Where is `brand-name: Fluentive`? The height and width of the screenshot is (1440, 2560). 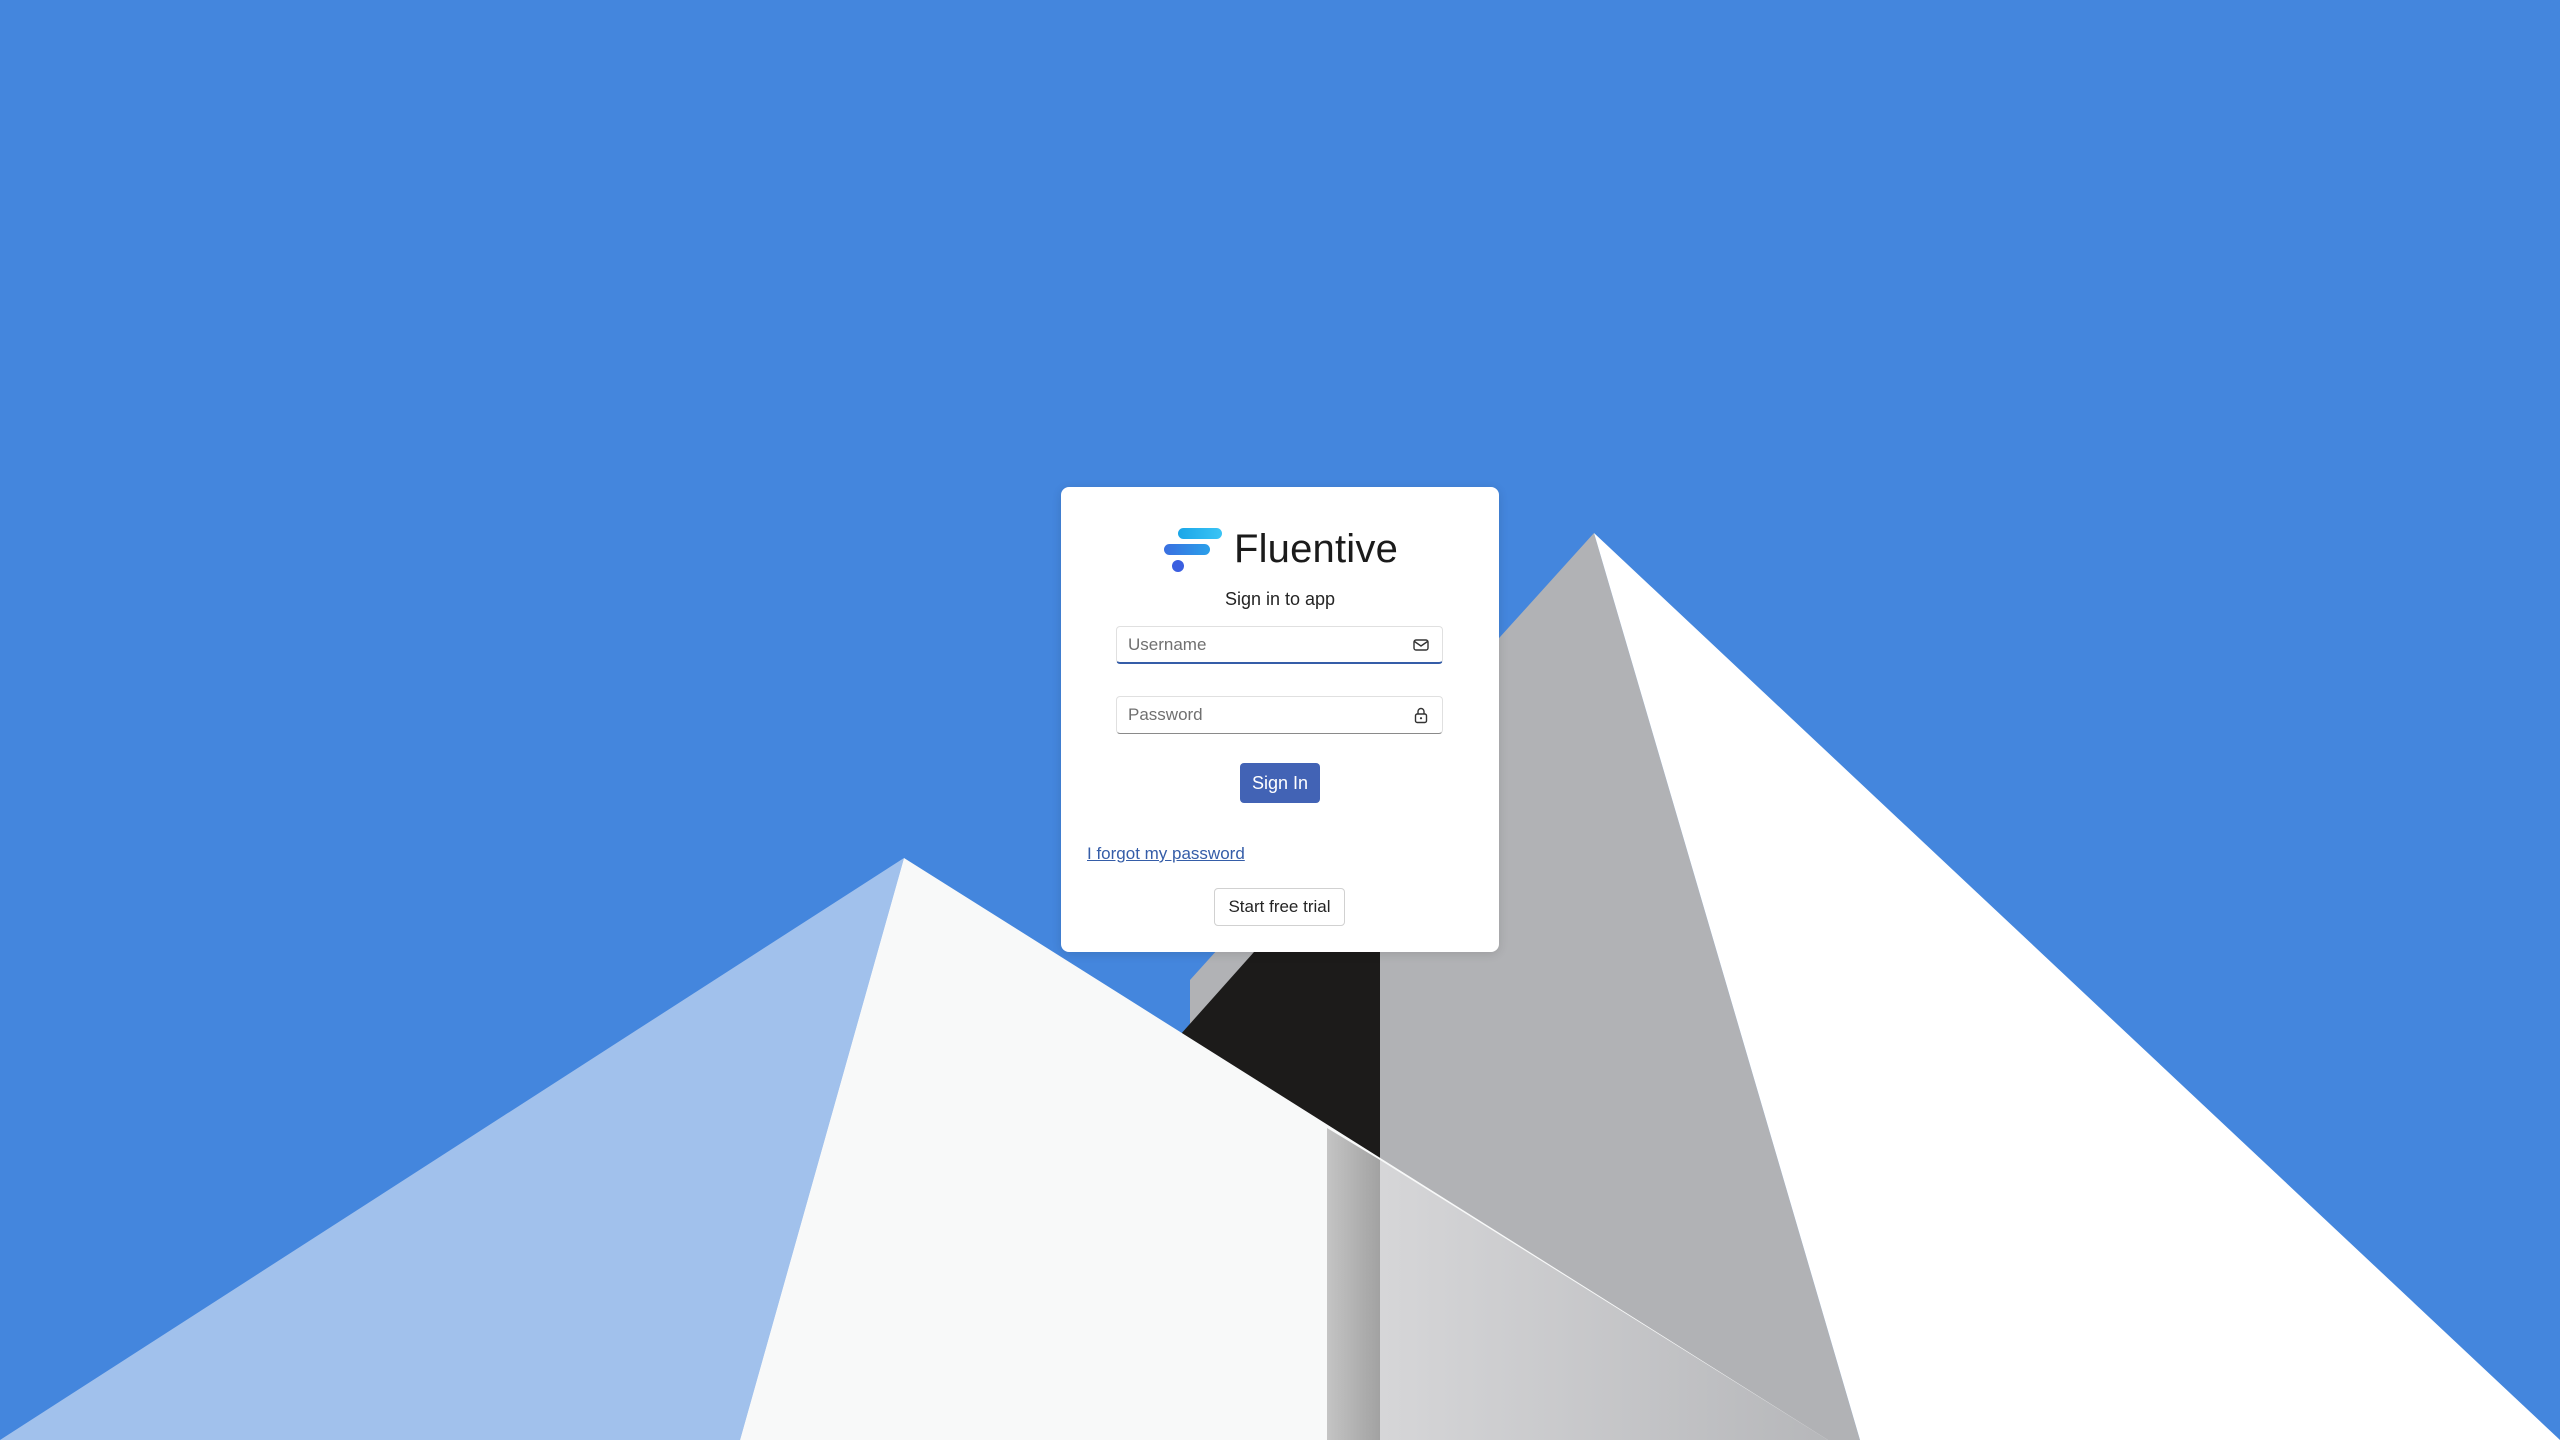
brand-name: Fluentive is located at coordinates (1316, 548).